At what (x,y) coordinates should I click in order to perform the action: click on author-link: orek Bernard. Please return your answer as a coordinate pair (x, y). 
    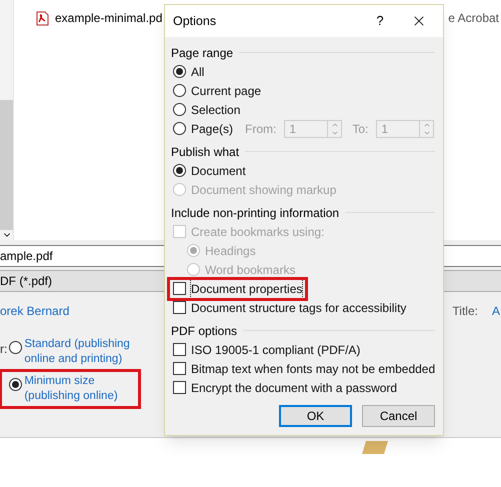
    Looking at the image, I should click on (35, 311).